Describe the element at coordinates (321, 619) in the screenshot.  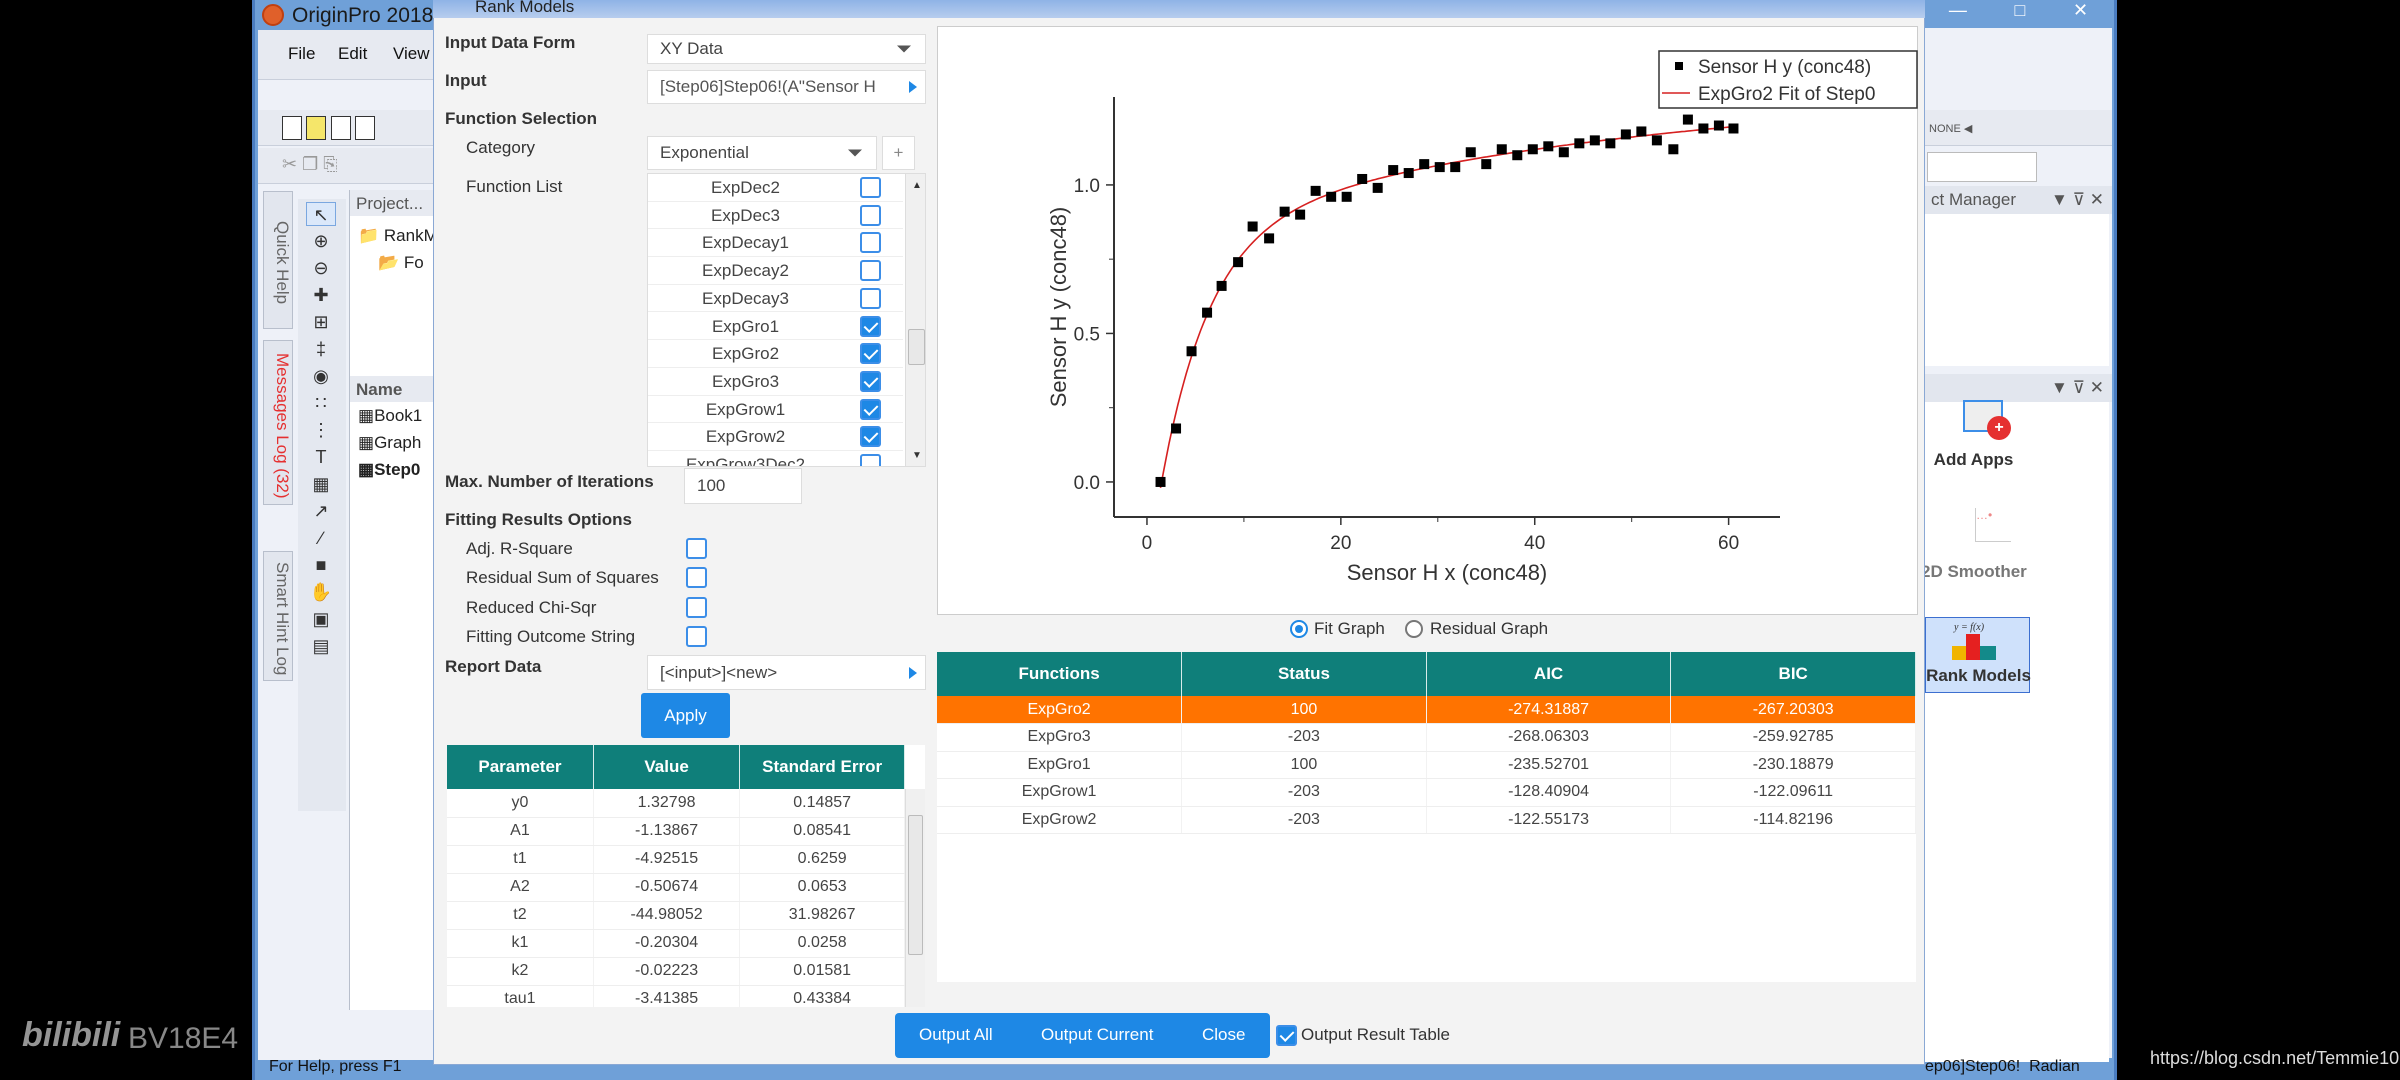
I see `image-tool-icon: ▣` at that location.